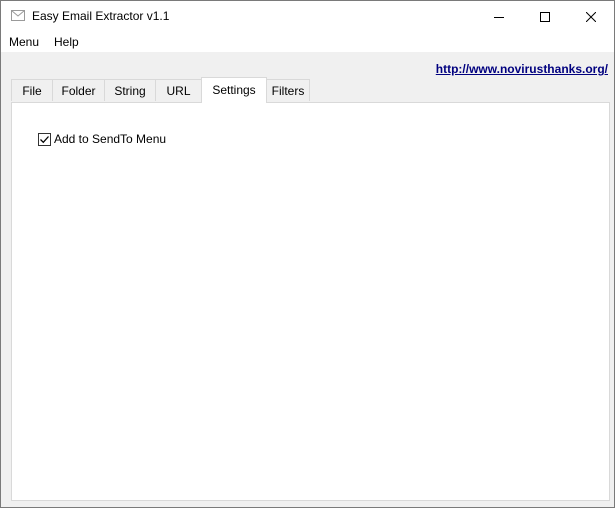 Image resolution: width=615 pixels, height=508 pixels. I want to click on menu-help: Help, so click(66, 42).